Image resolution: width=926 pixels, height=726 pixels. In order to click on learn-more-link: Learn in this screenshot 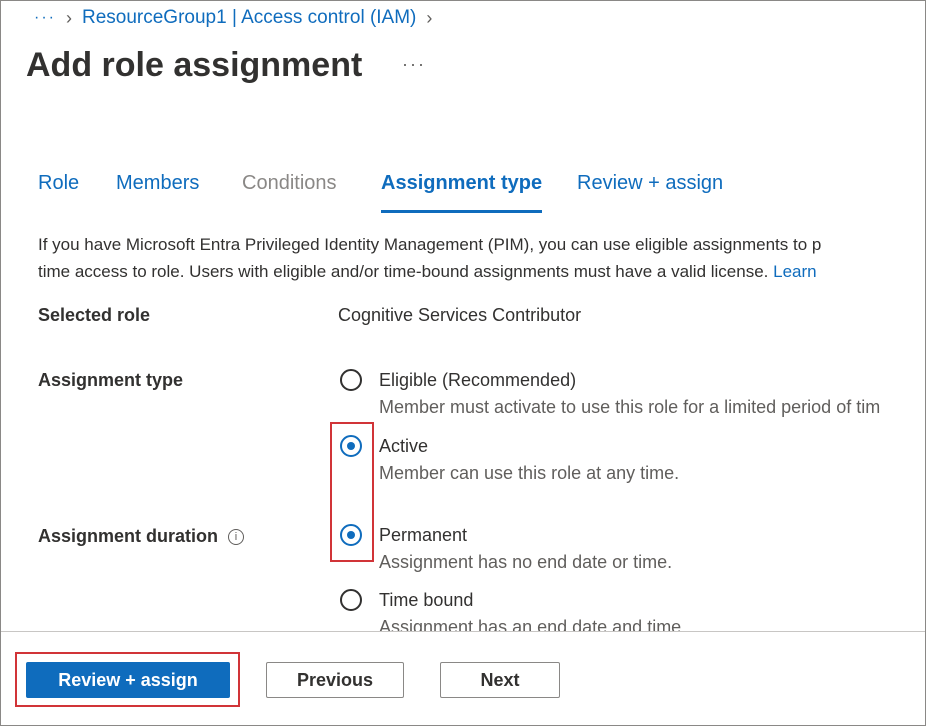, I will do `click(794, 271)`.